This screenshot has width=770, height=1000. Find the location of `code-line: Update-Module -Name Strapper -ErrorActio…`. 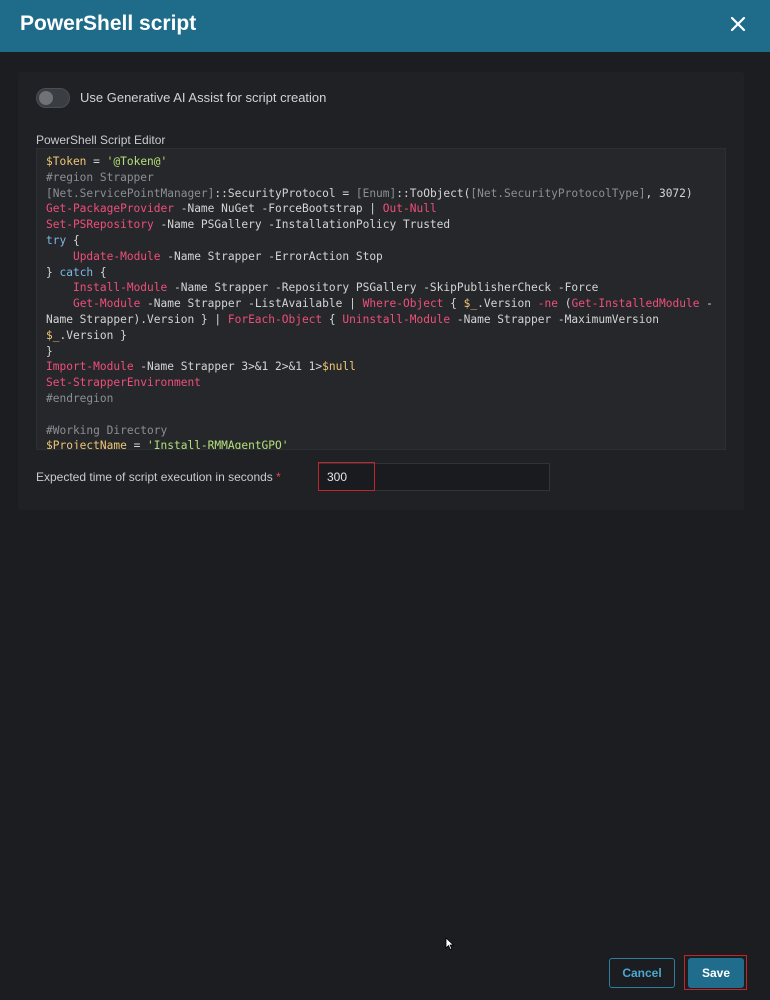

code-line: Update-Module -Name Strapper -ErrorActio… is located at coordinates (227, 256).